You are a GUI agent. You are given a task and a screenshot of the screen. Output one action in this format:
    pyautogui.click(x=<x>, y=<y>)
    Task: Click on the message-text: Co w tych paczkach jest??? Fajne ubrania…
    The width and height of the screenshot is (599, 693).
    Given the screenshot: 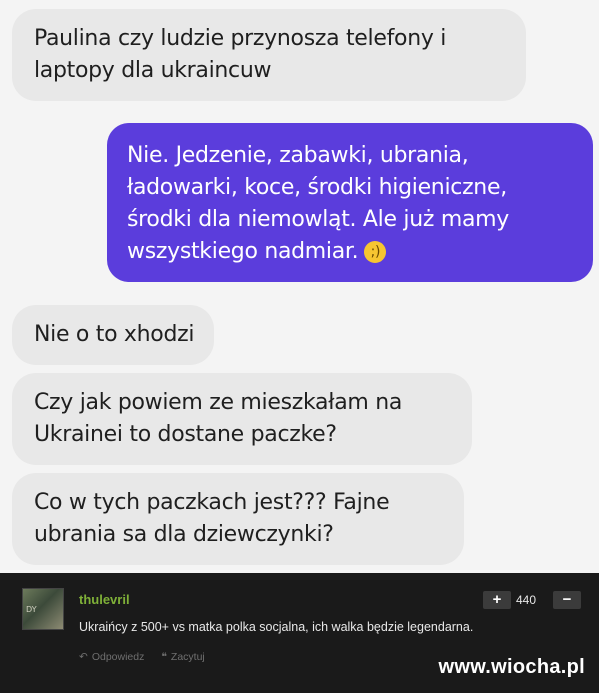 What is the action you would take?
    pyautogui.click(x=212, y=518)
    